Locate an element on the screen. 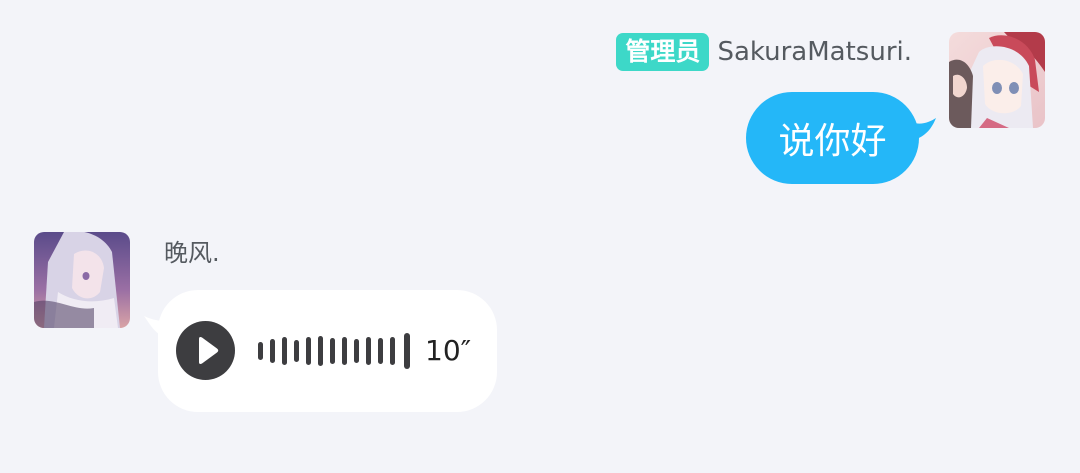  sender-name-outgoing: SakuraMatsuri. is located at coordinates (814, 52).